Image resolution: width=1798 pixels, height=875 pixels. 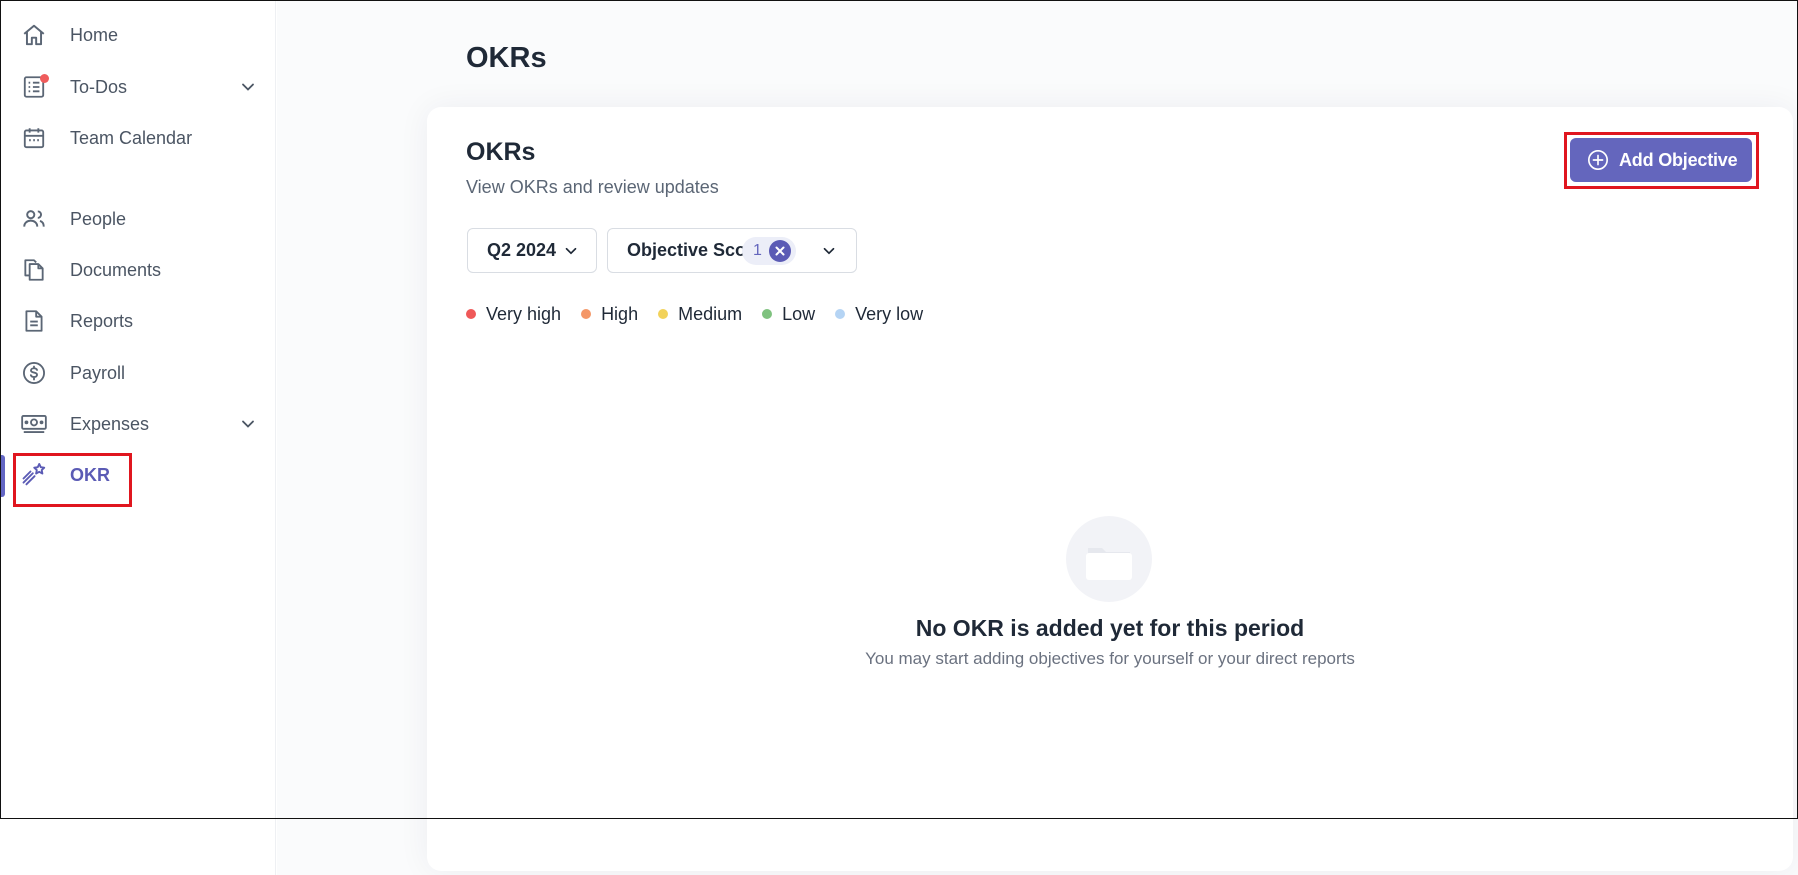 I want to click on priority-legend: Very high High Medium Low Very low, so click(x=704, y=314).